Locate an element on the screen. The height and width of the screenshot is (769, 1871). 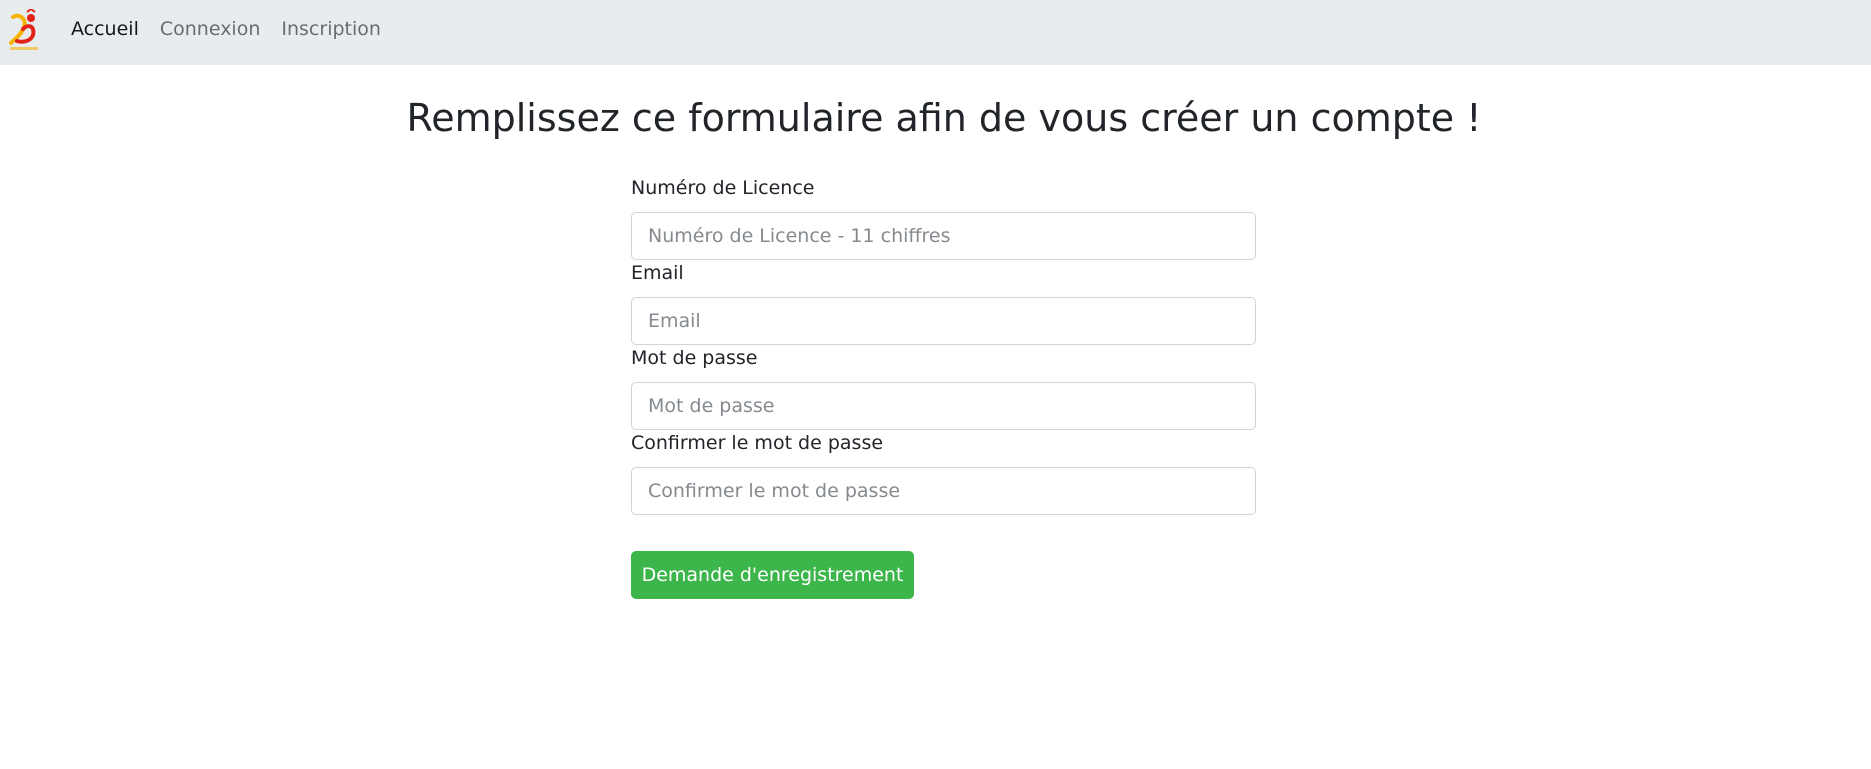
nav-link-inscription: Inscription is located at coordinates (331, 29).